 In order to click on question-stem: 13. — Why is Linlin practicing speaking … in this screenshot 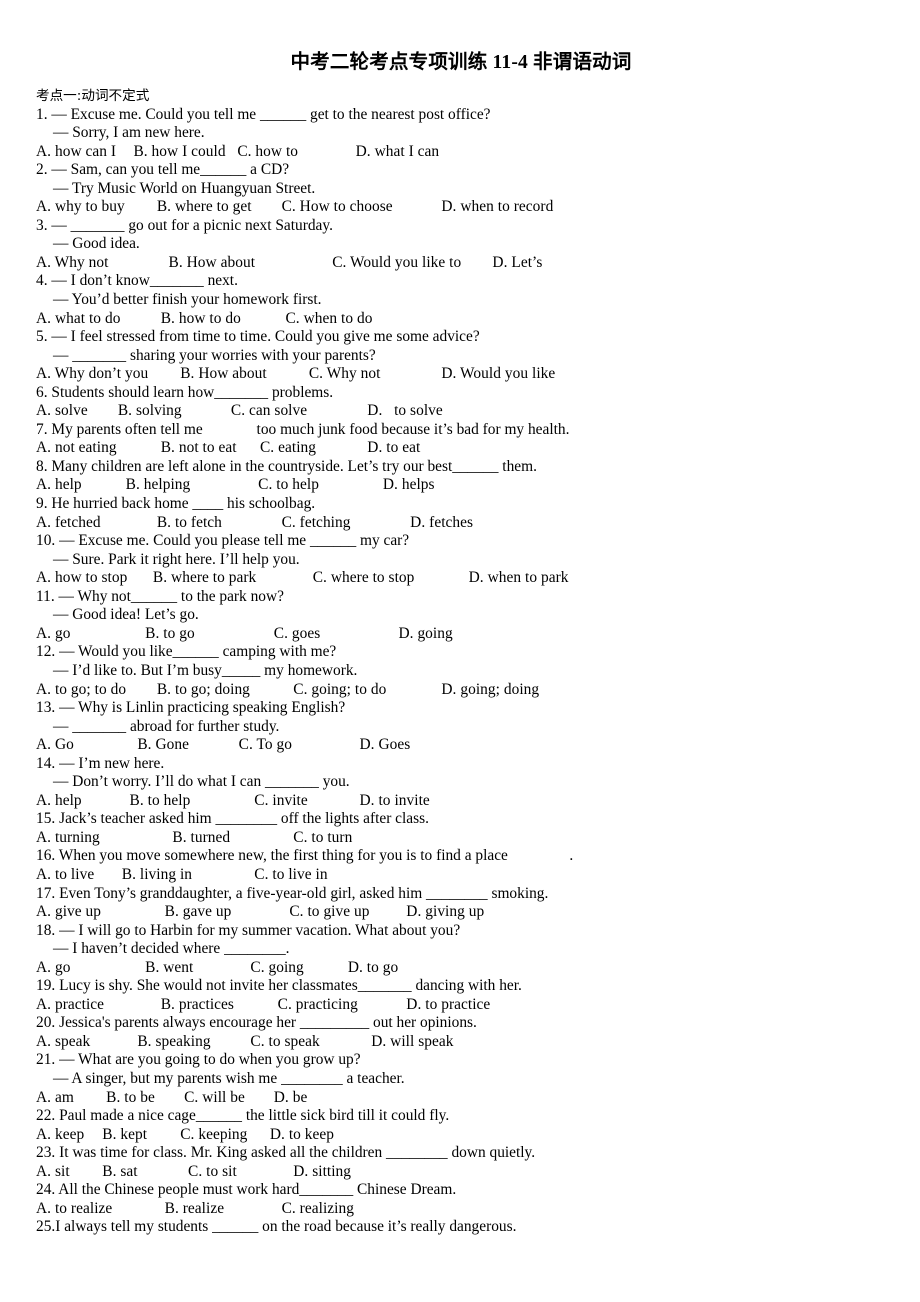, I will do `click(191, 708)`.